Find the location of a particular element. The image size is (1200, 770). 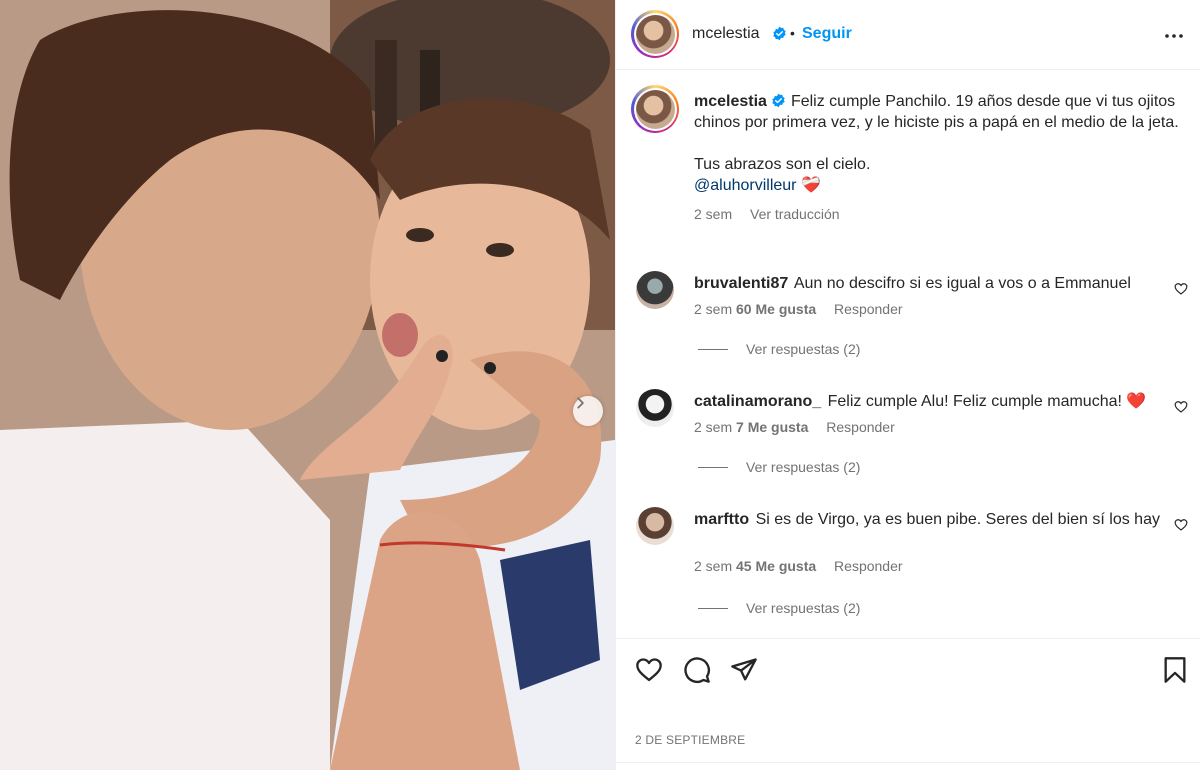

caption-username: mcelestia is located at coordinates (730, 101).